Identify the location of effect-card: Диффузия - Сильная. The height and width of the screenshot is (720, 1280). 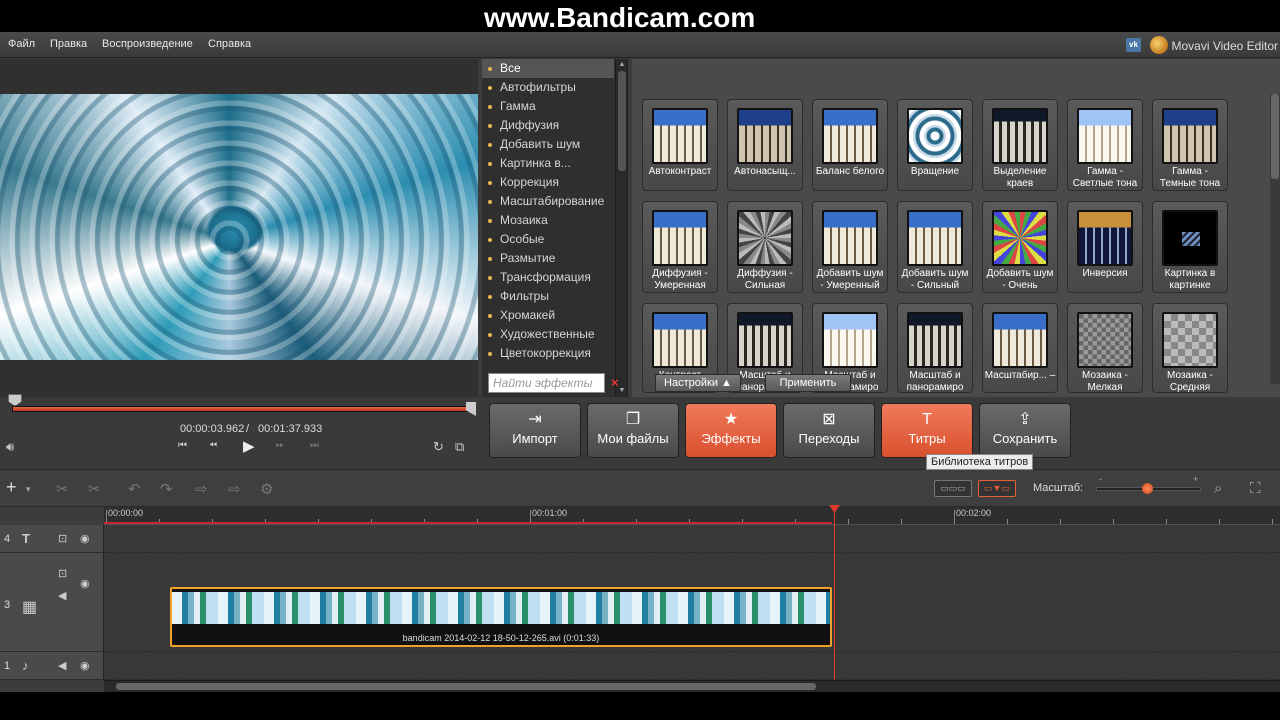
(765, 247).